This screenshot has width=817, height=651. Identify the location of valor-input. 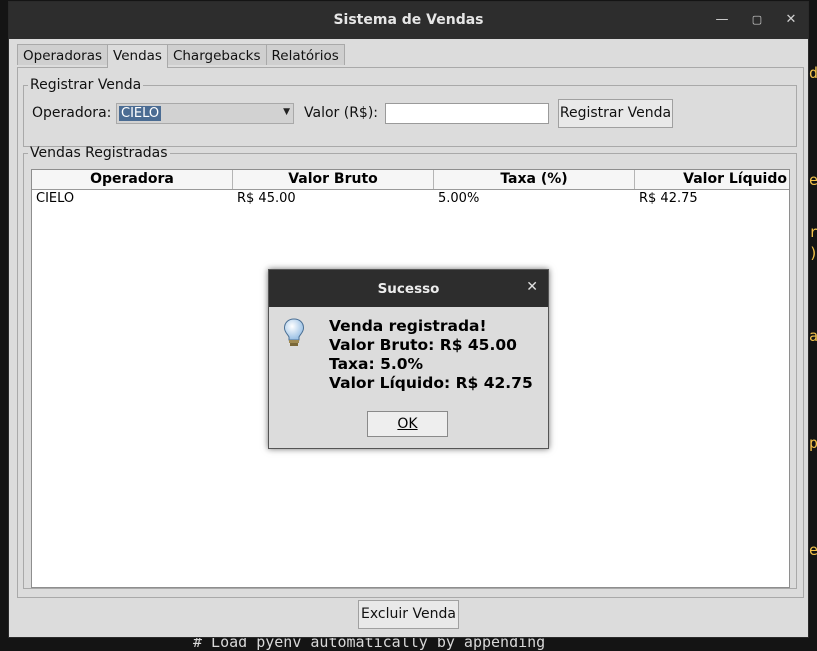
(467, 113).